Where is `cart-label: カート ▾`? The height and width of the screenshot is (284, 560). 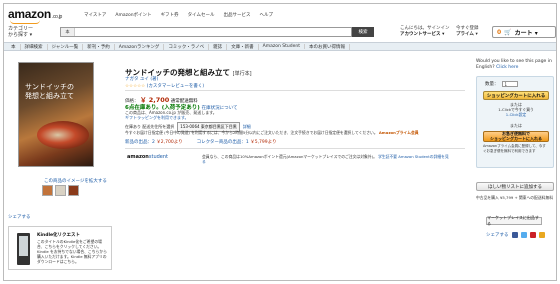 cart-label: カート ▾ is located at coordinates (526, 33).